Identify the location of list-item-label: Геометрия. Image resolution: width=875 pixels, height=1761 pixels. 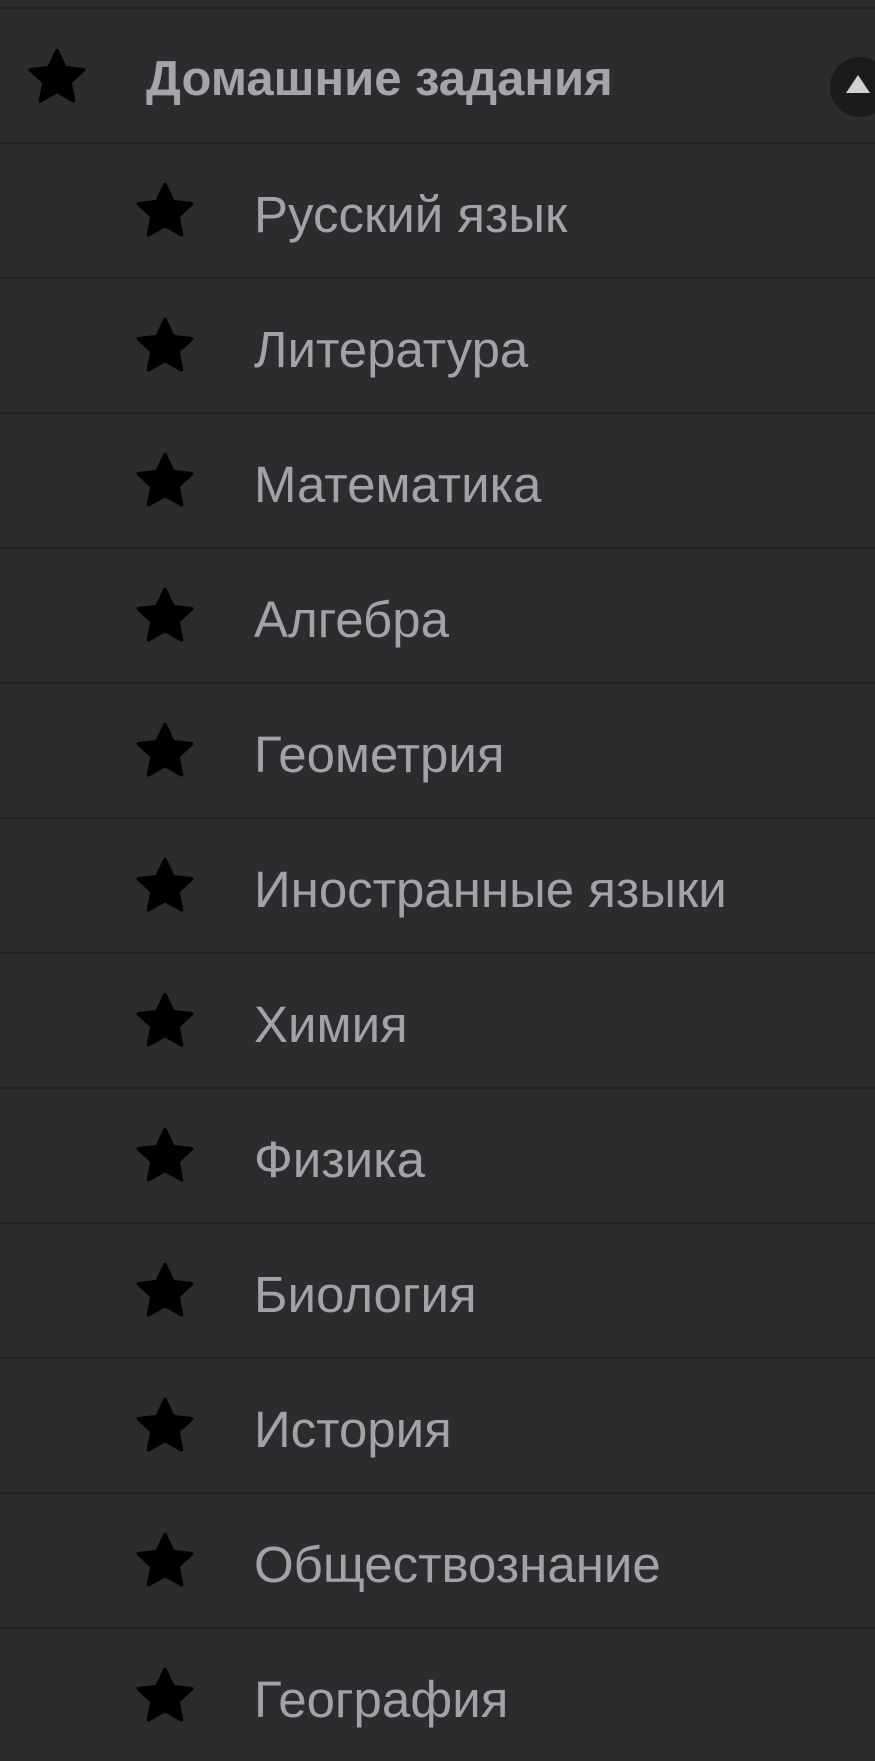
(379, 754).